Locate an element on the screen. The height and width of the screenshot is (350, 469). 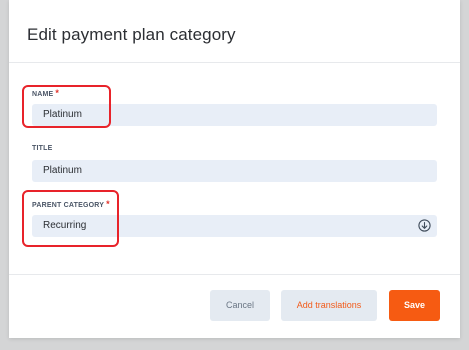
dialog-title: Edit payment plan category is located at coordinates (131, 34).